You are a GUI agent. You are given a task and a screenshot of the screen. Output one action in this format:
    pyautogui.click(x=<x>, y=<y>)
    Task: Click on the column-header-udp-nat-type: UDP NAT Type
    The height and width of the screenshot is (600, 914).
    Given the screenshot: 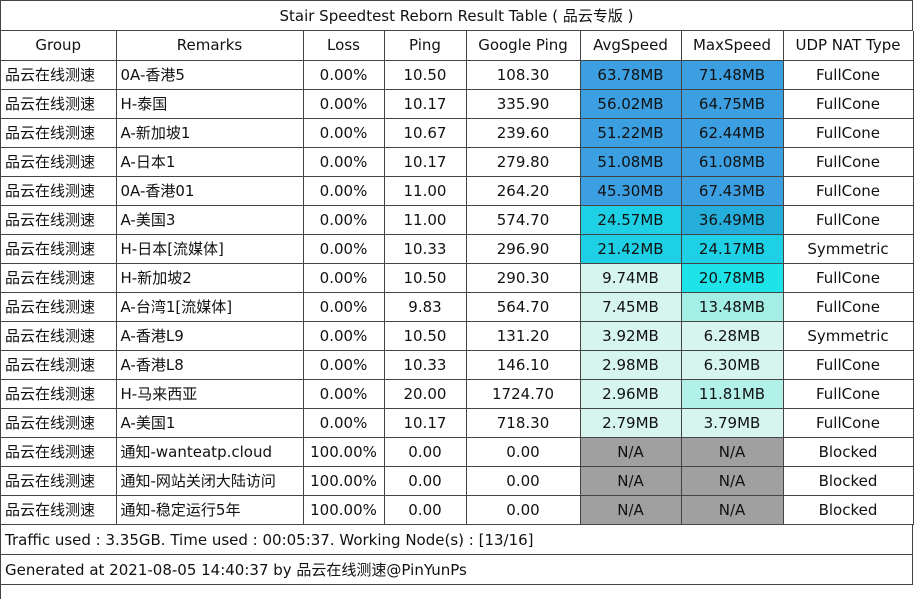 What is the action you would take?
    pyautogui.click(x=848, y=46)
    